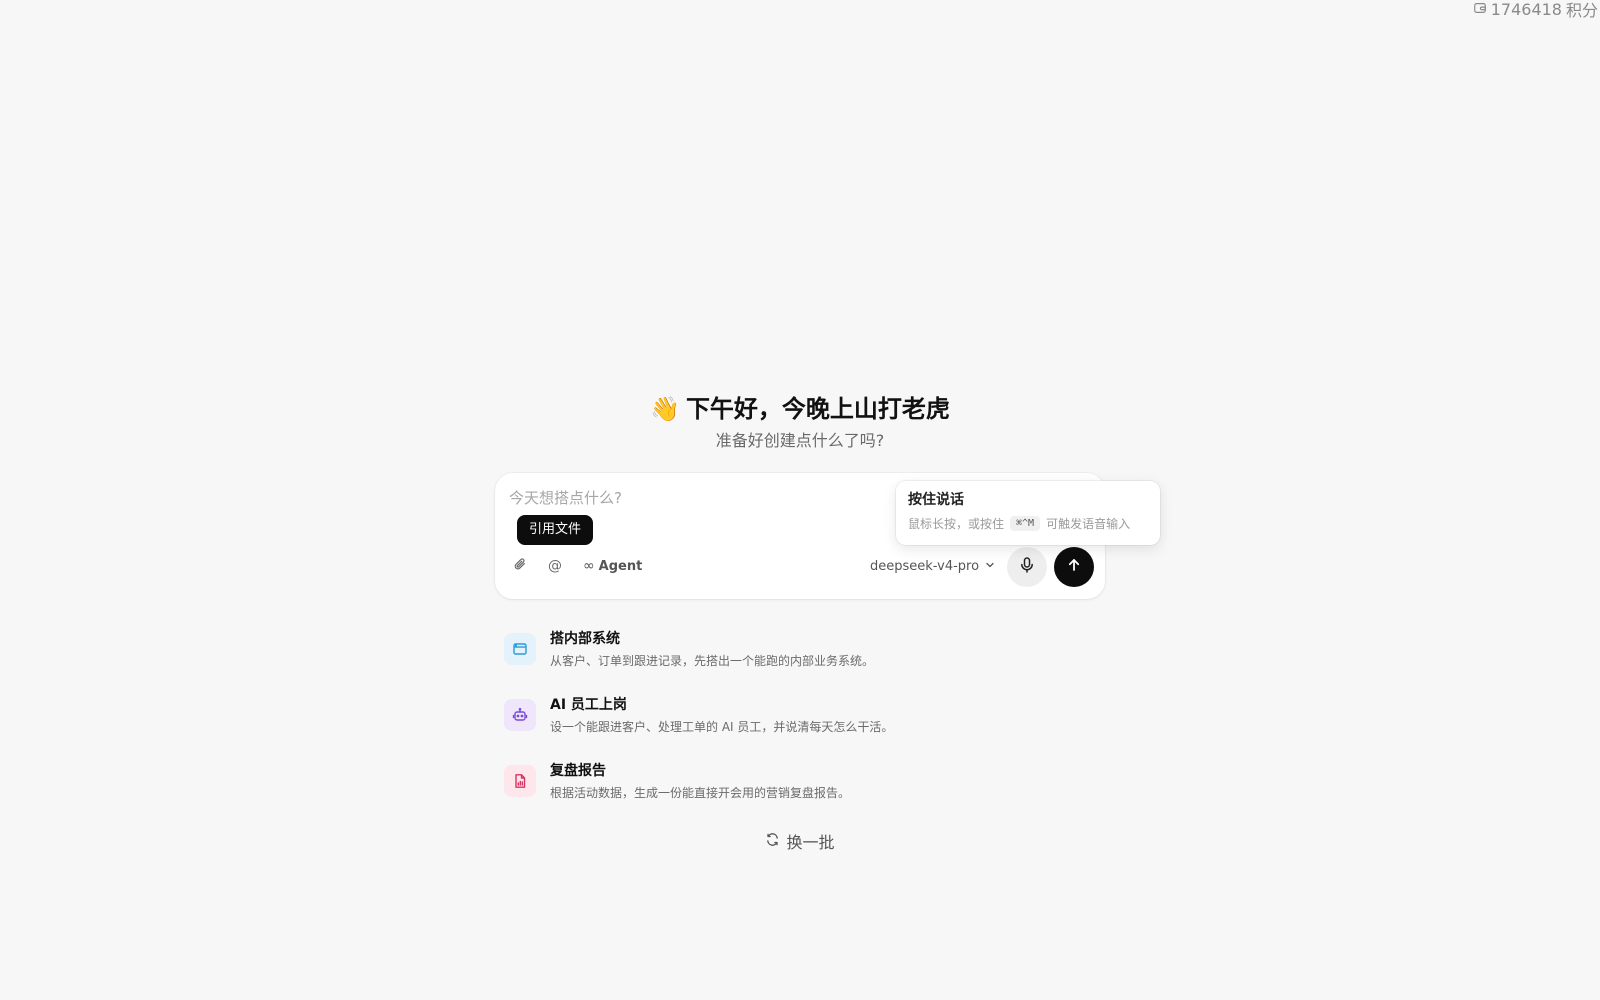  I want to click on greeting-heading: 👋 下午好，今晚上山打老虎, so click(800, 409).